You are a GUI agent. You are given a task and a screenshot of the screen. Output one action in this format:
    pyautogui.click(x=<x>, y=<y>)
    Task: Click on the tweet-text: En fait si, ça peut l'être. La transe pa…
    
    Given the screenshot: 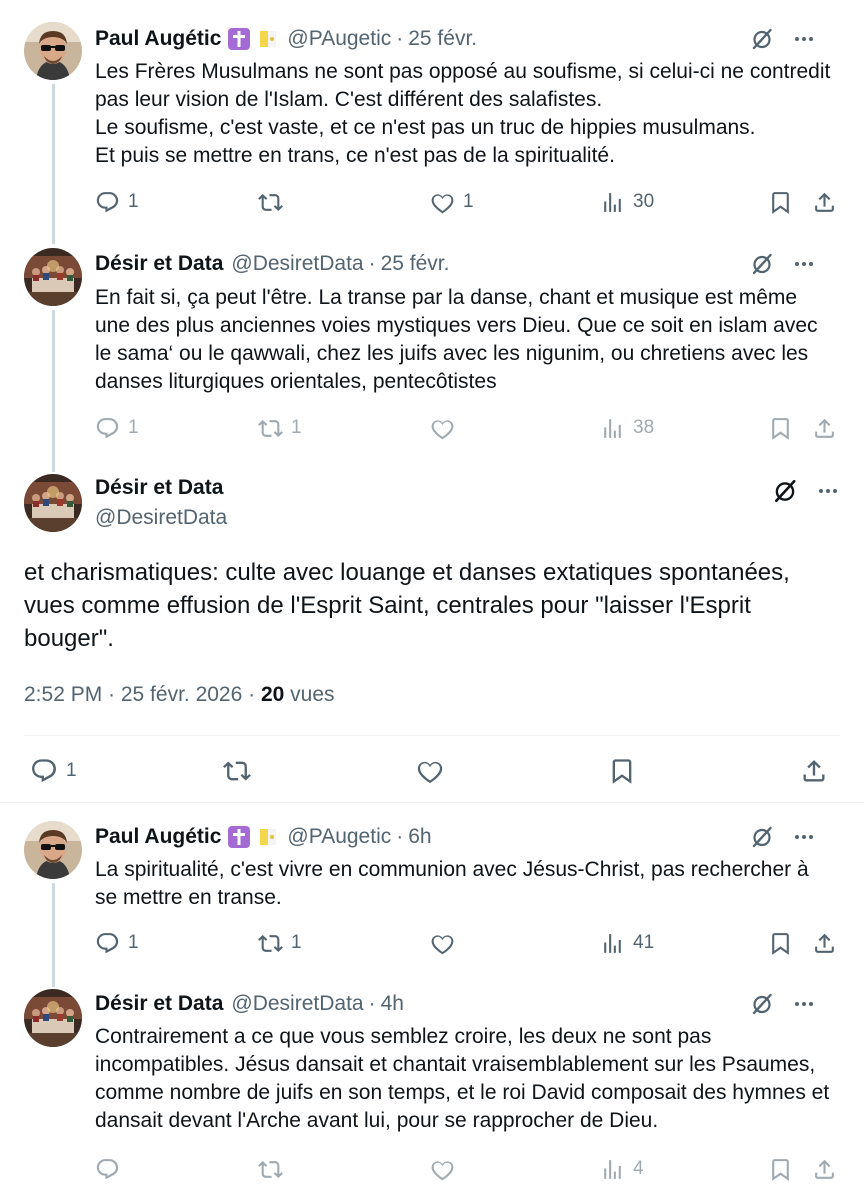 What is the action you would take?
    pyautogui.click(x=456, y=339)
    